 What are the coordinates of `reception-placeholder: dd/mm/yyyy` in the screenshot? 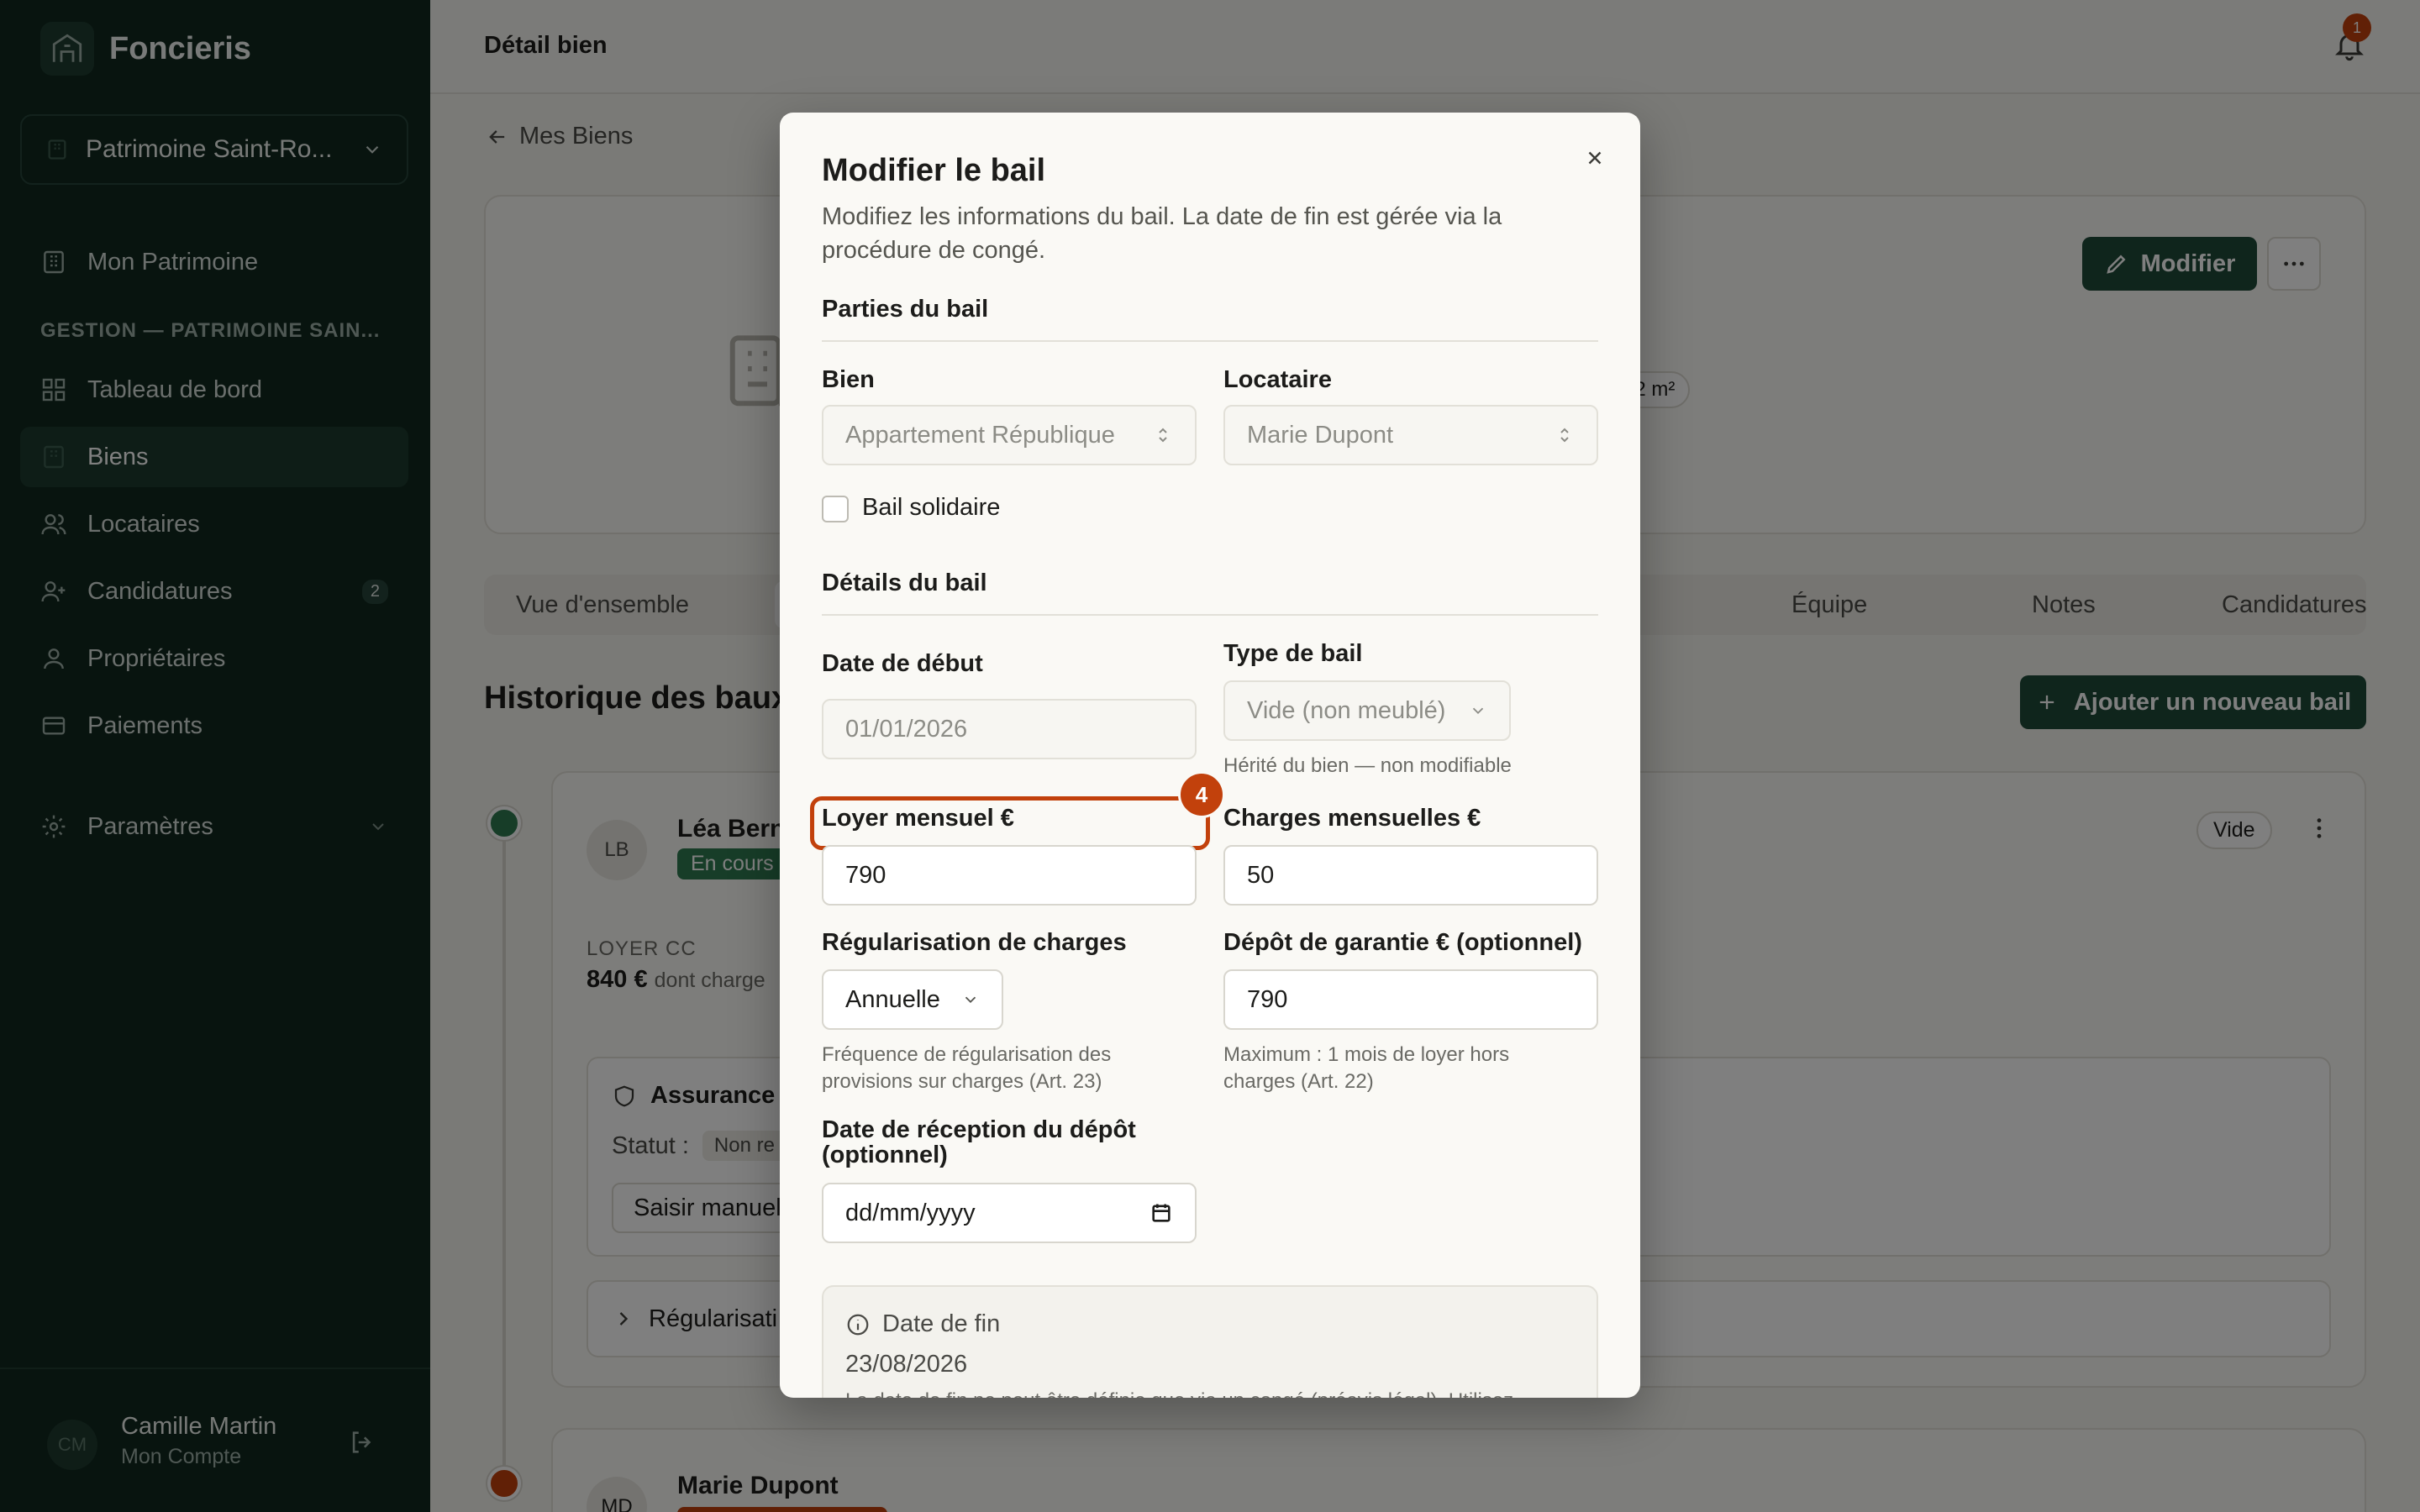 It's located at (910, 1212).